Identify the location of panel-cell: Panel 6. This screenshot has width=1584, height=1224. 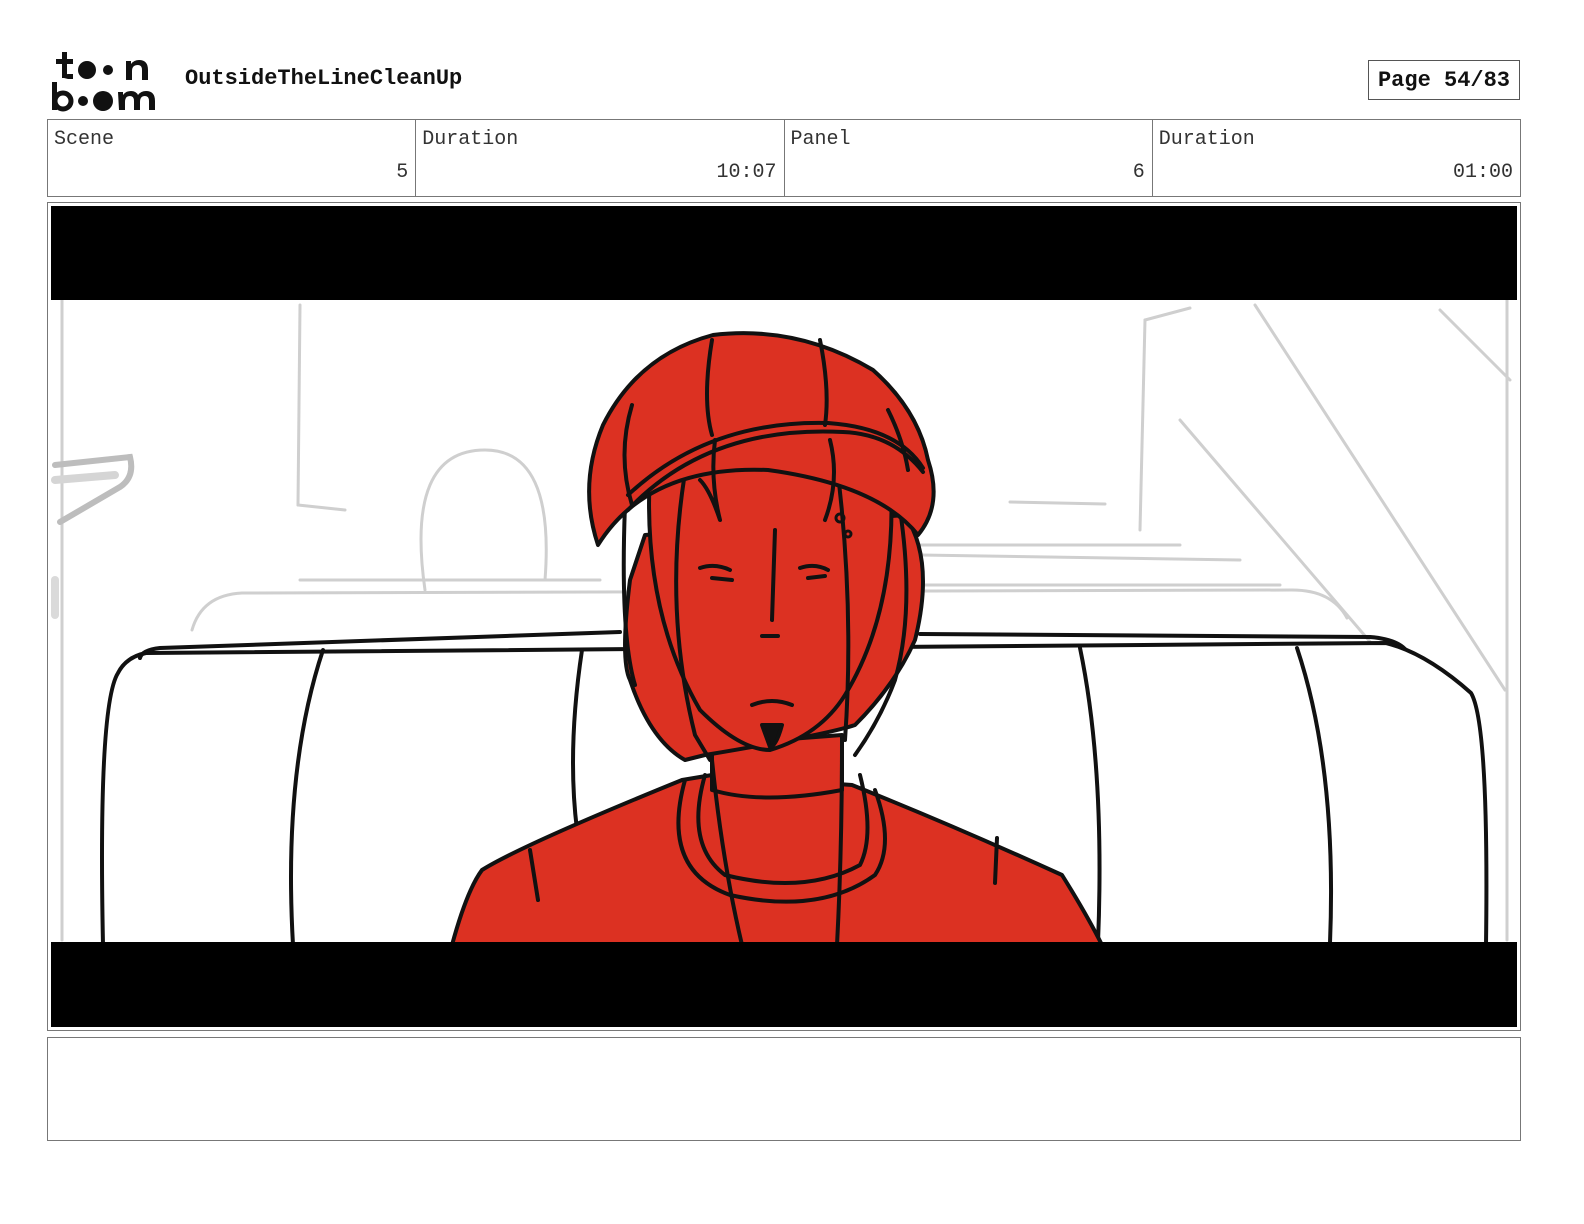
(969, 158).